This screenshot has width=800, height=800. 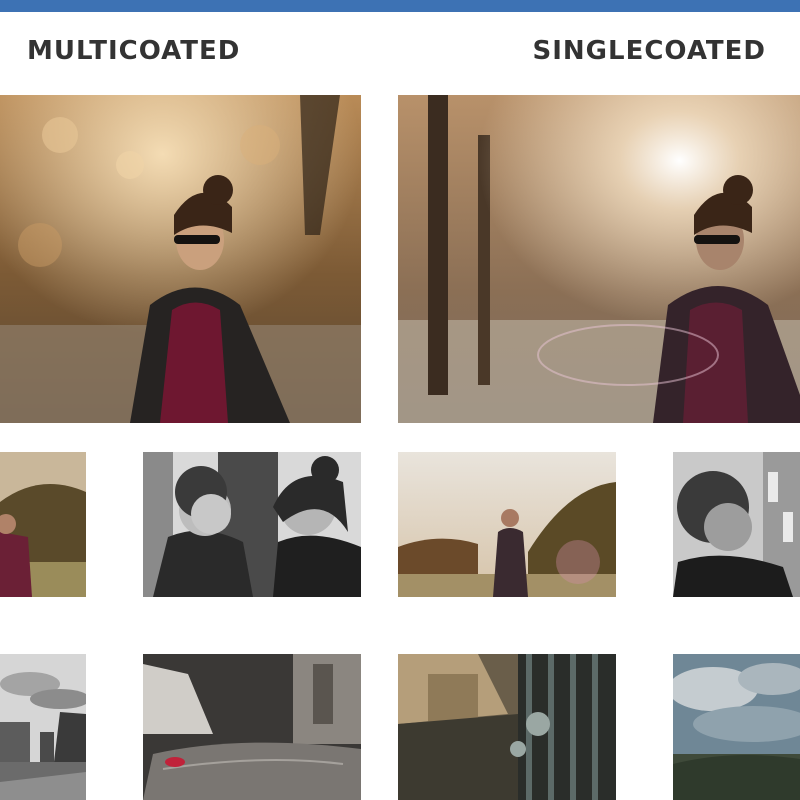 What do you see at coordinates (649, 51) in the screenshot?
I see `heading-singlecoated: SINGLECOATED` at bounding box center [649, 51].